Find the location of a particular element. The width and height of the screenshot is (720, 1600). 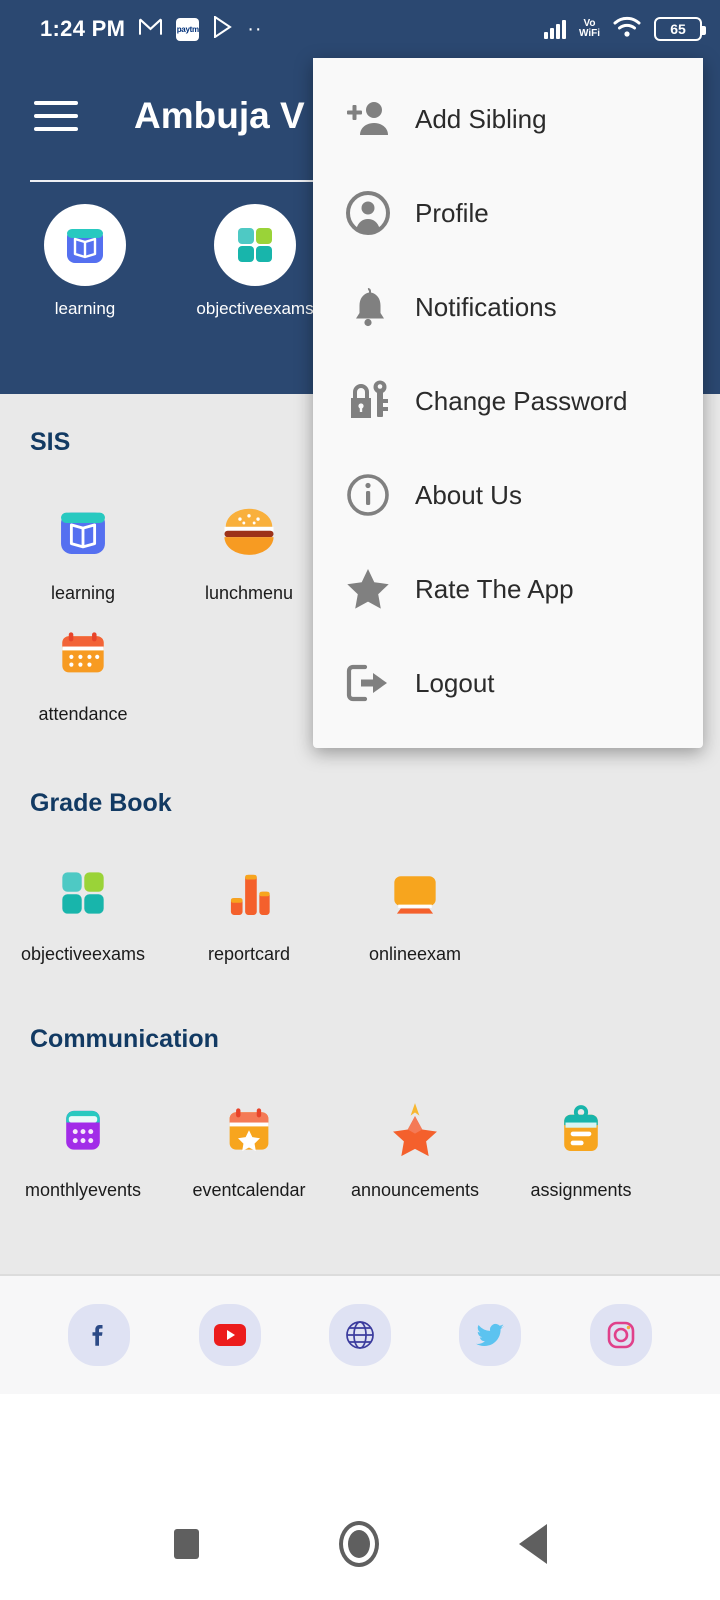

star-icon is located at coordinates (368, 589).